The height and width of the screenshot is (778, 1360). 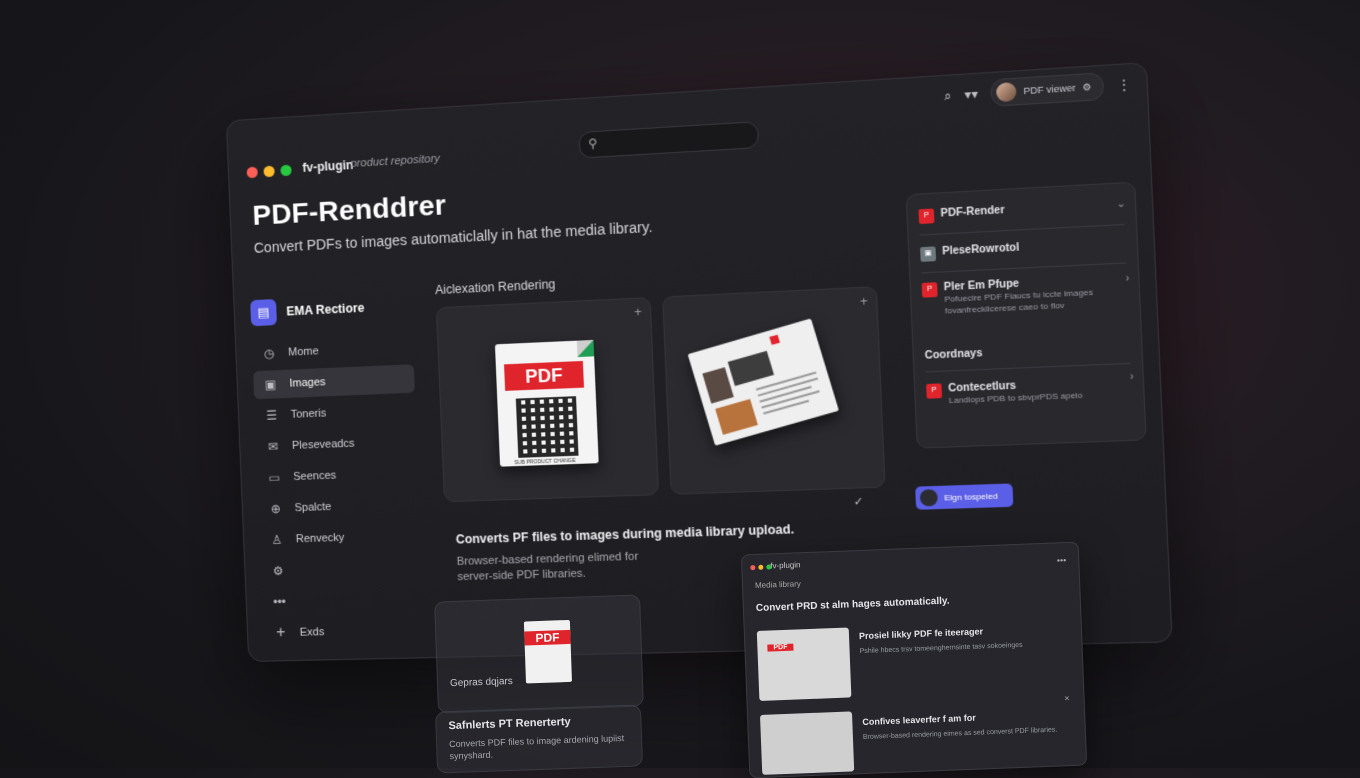 What do you see at coordinates (307, 383) in the screenshot?
I see `sidebar-item-label: Images` at bounding box center [307, 383].